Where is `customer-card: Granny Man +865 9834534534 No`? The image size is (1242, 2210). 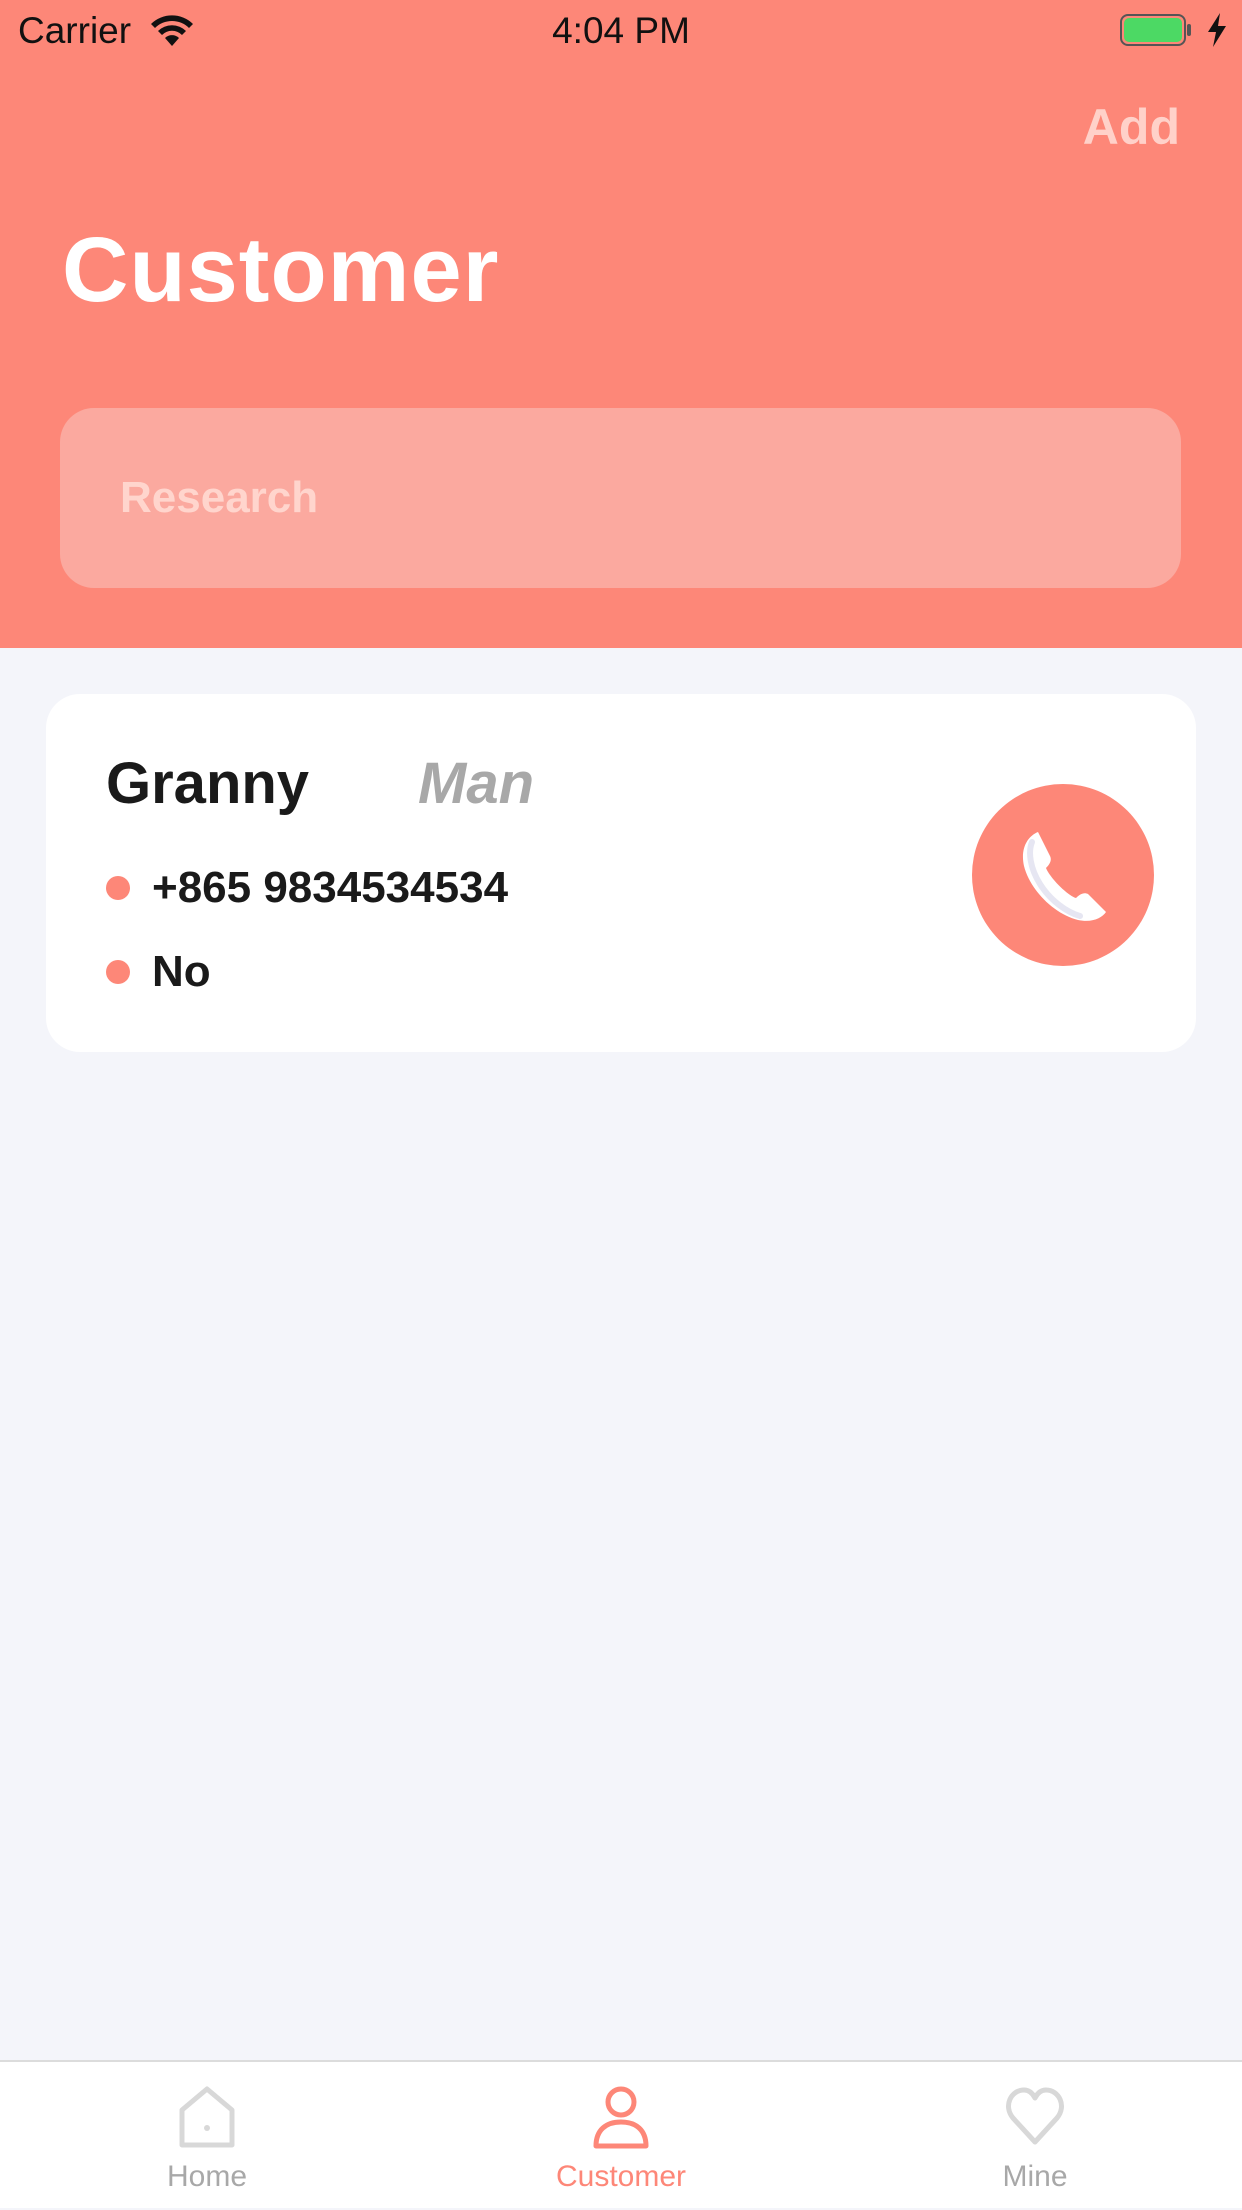 customer-card: Granny Man +865 9834534534 No is located at coordinates (621, 873).